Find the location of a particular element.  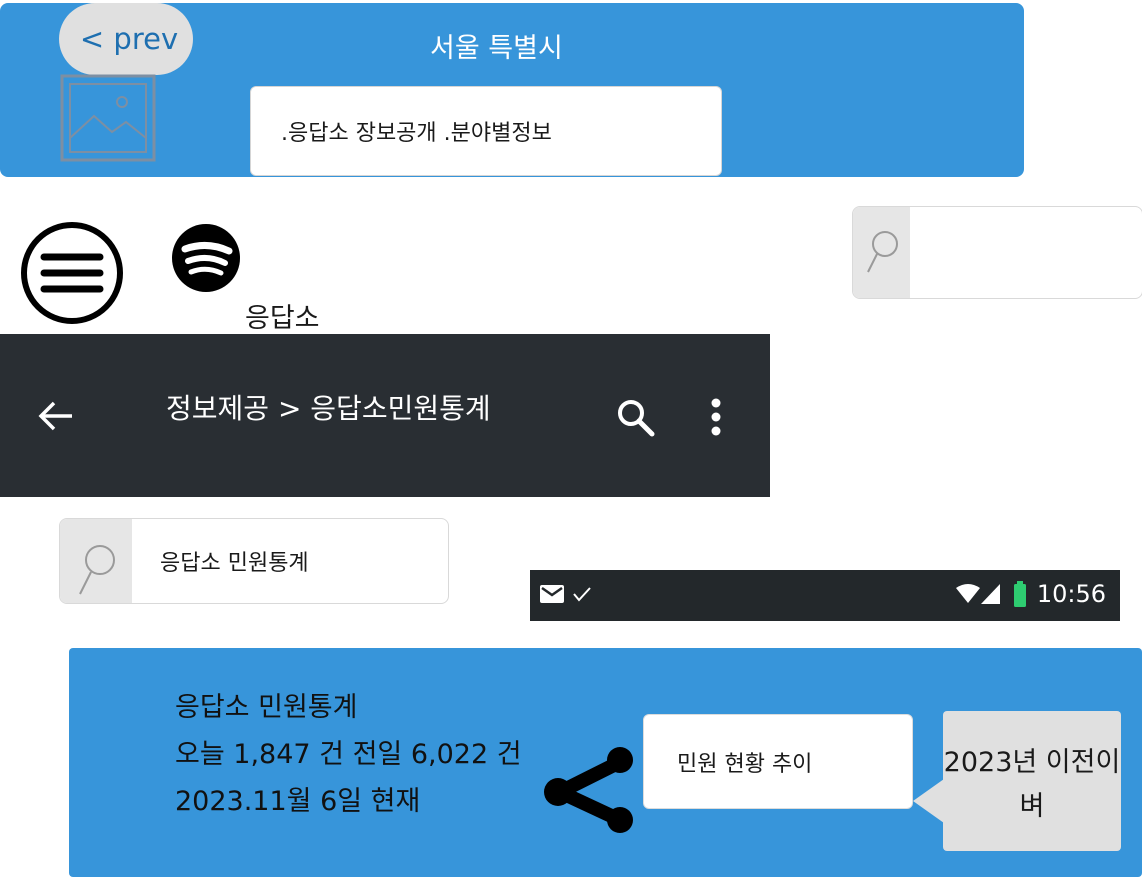

more-vert-icon is located at coordinates (716, 419).